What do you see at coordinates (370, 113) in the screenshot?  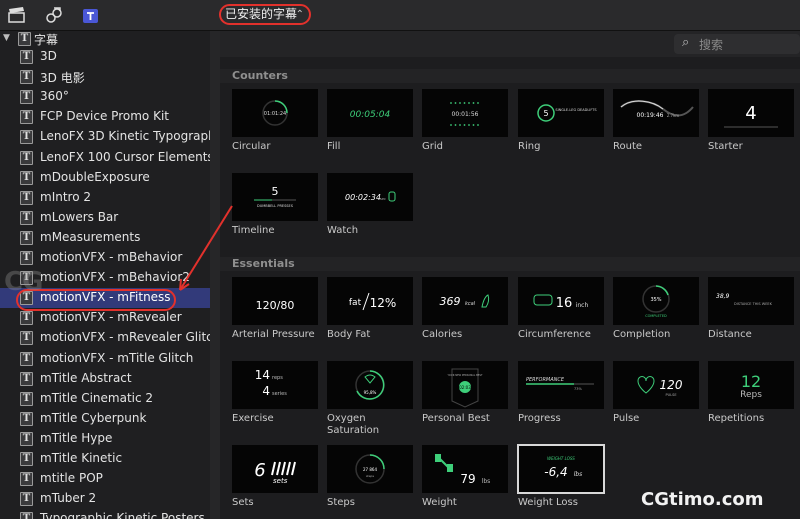 I see `title-thumbnail: 00:05:04` at bounding box center [370, 113].